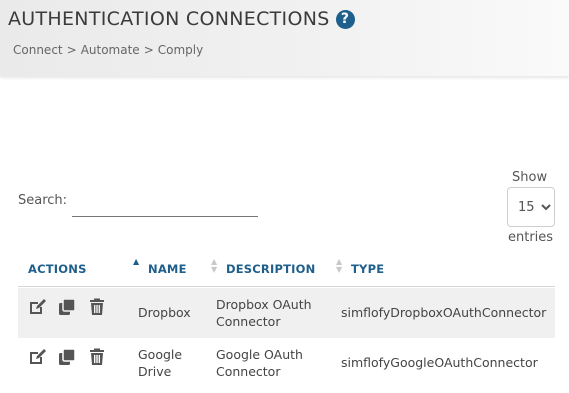  What do you see at coordinates (531, 237) in the screenshot?
I see `entries-label: entries` at bounding box center [531, 237].